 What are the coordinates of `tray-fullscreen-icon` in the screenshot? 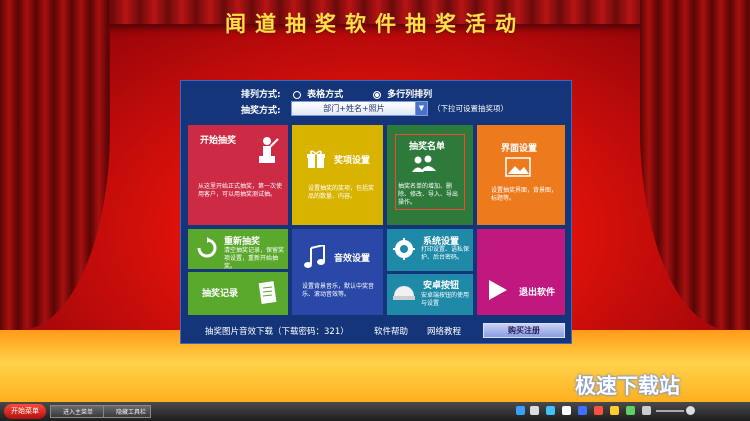 It's located at (566, 410).